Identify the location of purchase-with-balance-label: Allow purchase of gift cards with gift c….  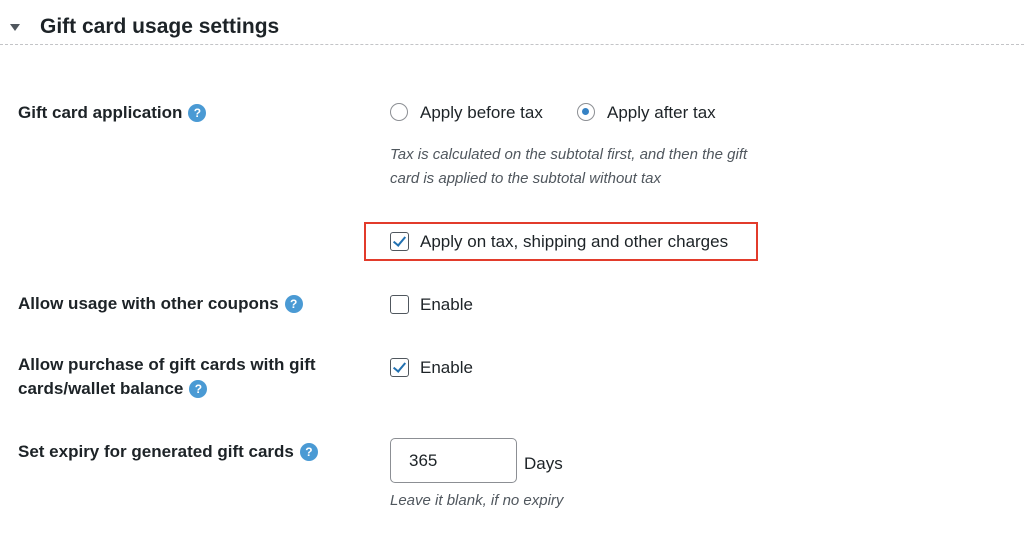
(167, 377).